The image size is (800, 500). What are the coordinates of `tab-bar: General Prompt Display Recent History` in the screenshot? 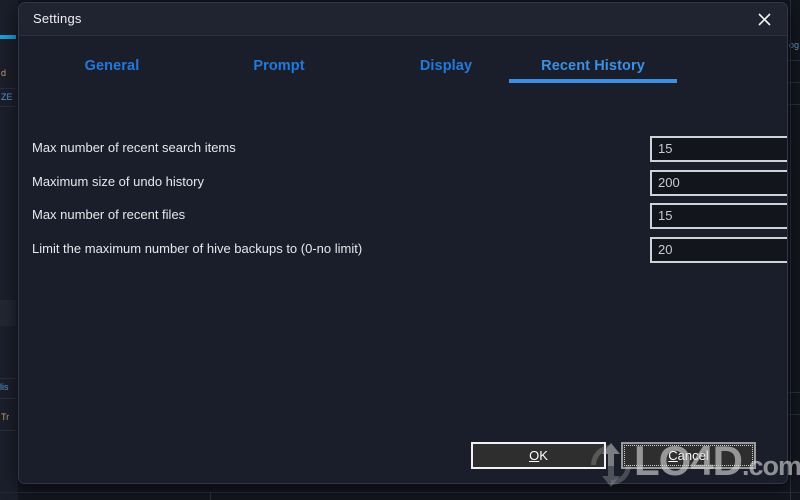 It's located at (403, 72).